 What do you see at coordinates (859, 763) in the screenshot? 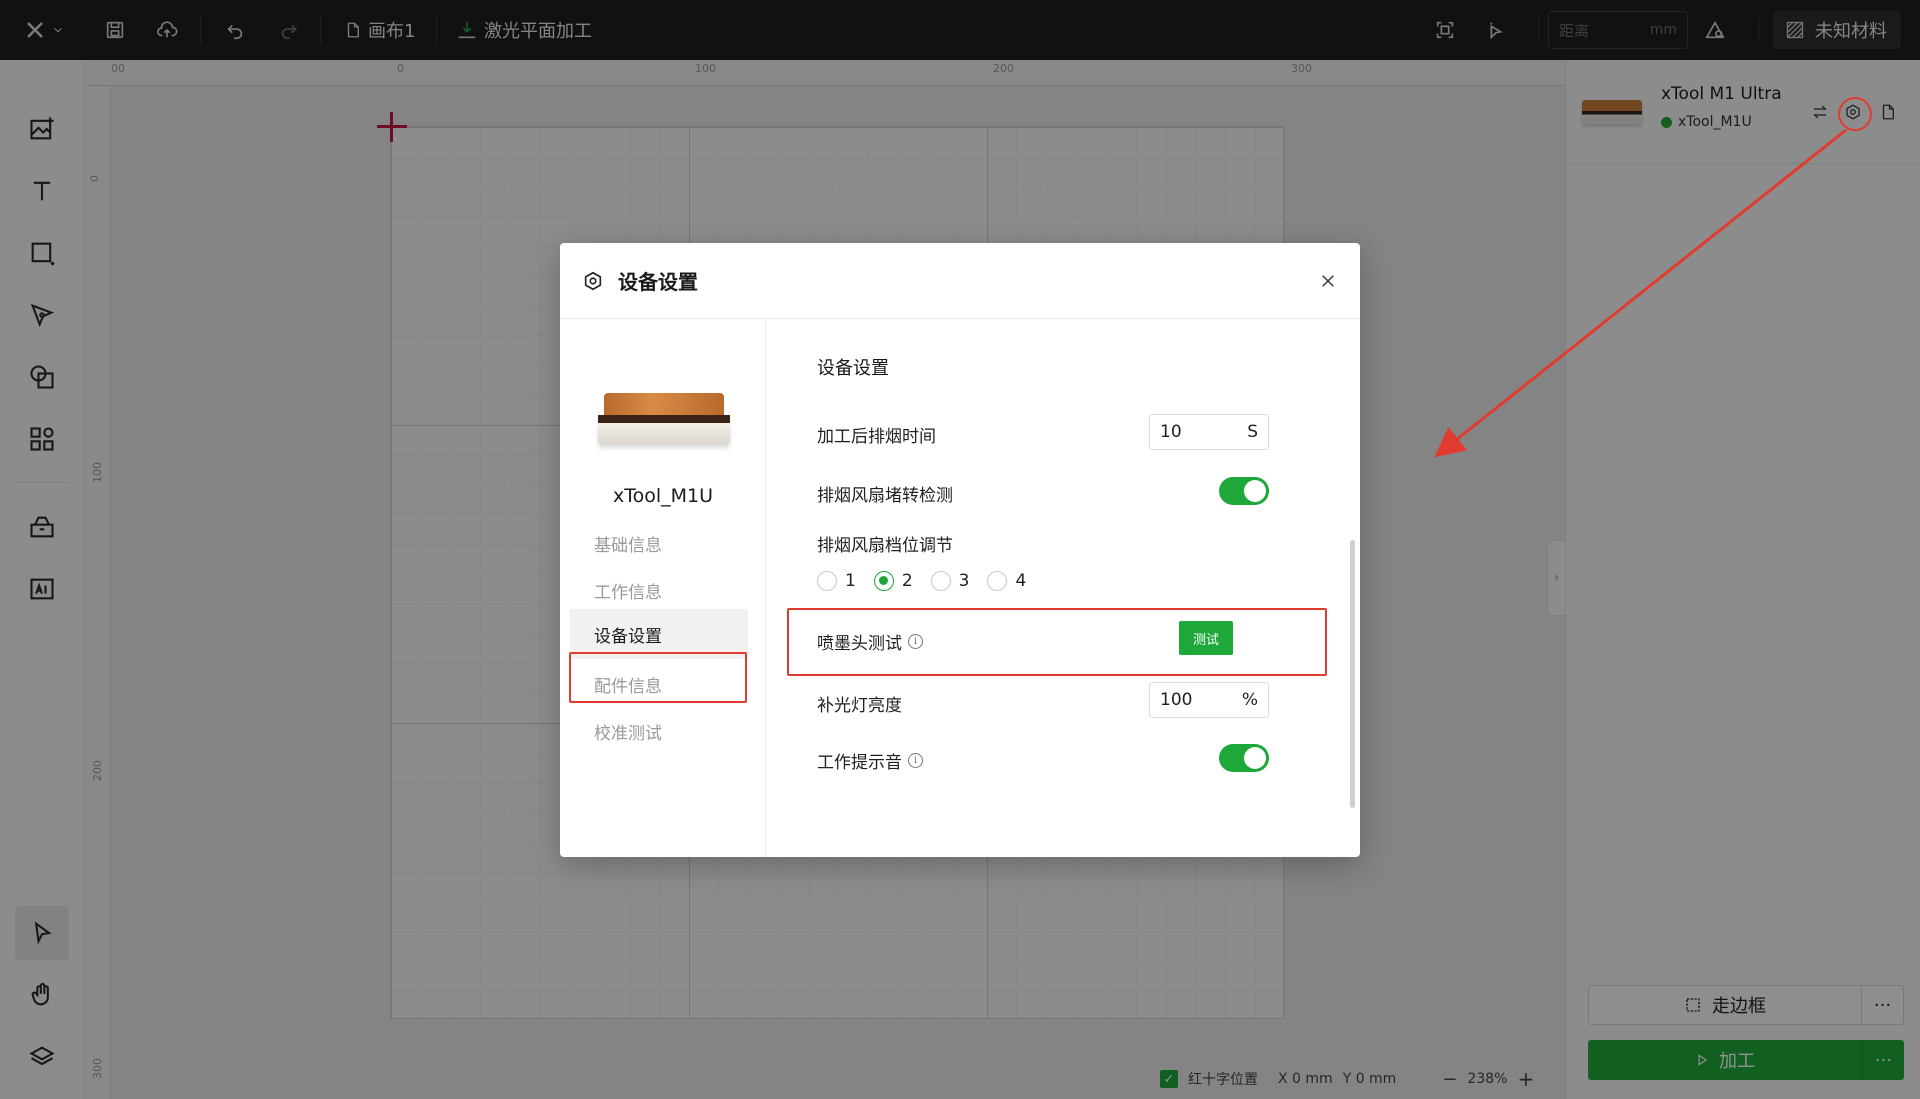
I see `work-sound-label: 工作提示音` at bounding box center [859, 763].